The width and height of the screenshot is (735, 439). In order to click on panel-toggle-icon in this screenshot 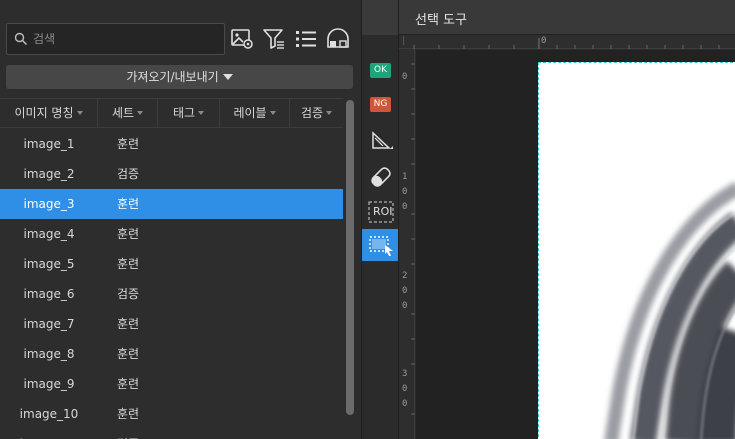, I will do `click(338, 39)`.